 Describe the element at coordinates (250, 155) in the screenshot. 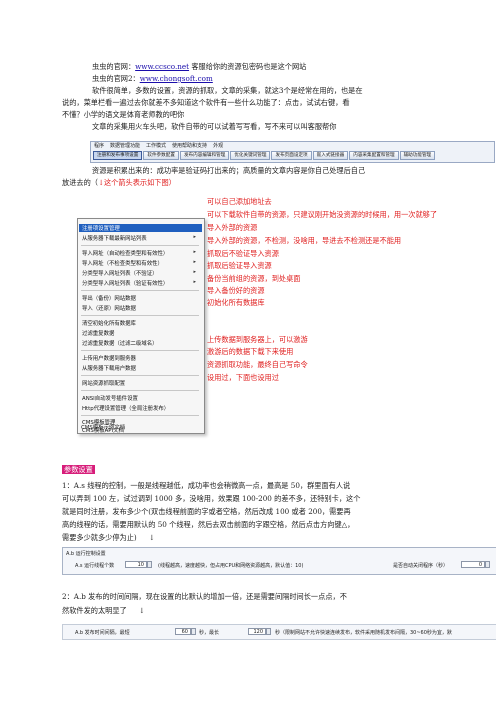

I see `tab-keywords: 优化关键词管理` at that location.